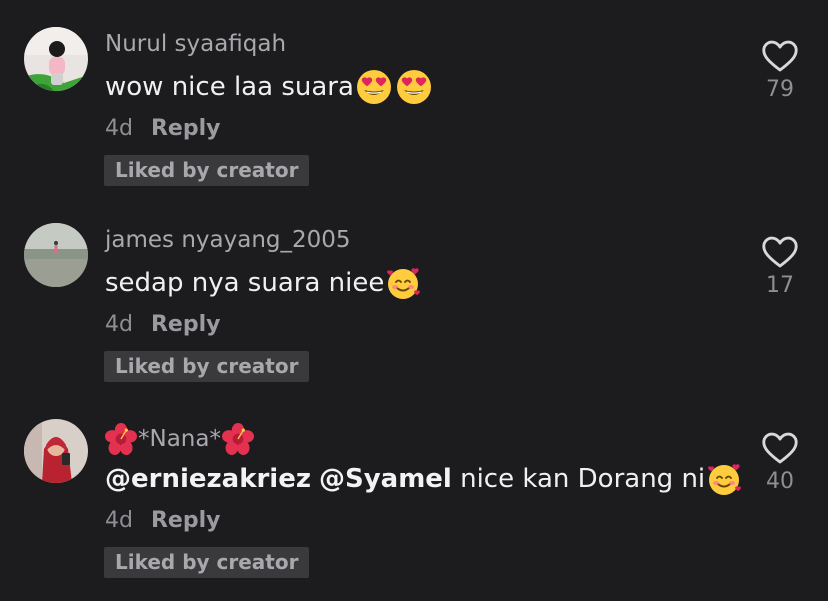  Describe the element at coordinates (780, 481) in the screenshot. I see `like-count: 40` at that location.